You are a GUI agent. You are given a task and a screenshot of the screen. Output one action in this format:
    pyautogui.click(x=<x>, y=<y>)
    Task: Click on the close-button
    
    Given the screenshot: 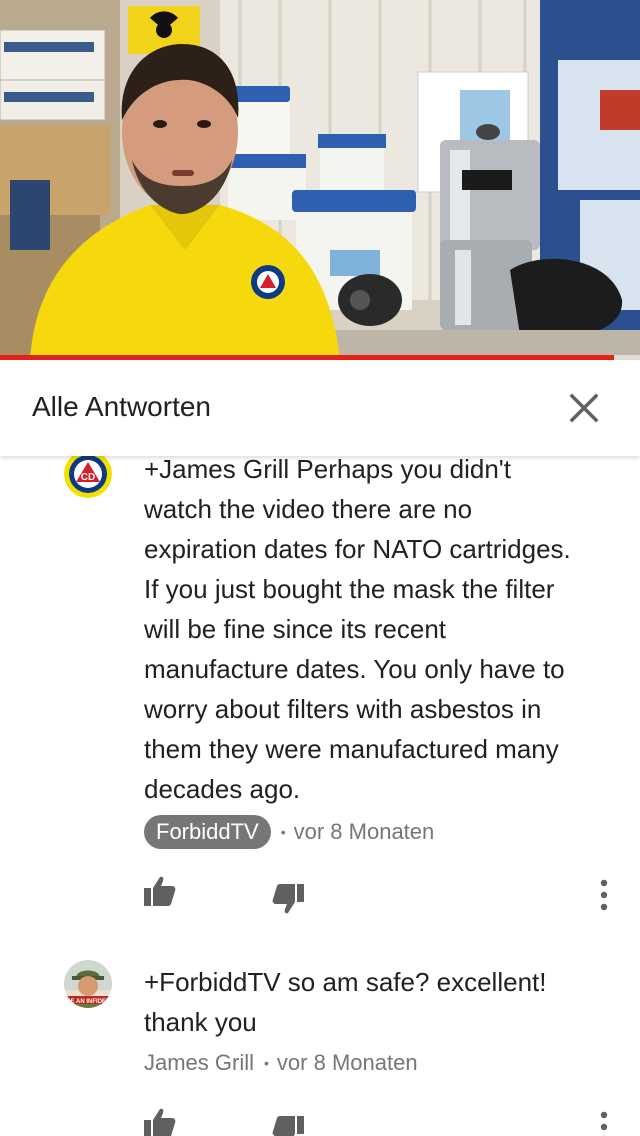 What is the action you would take?
    pyautogui.click(x=584, y=408)
    